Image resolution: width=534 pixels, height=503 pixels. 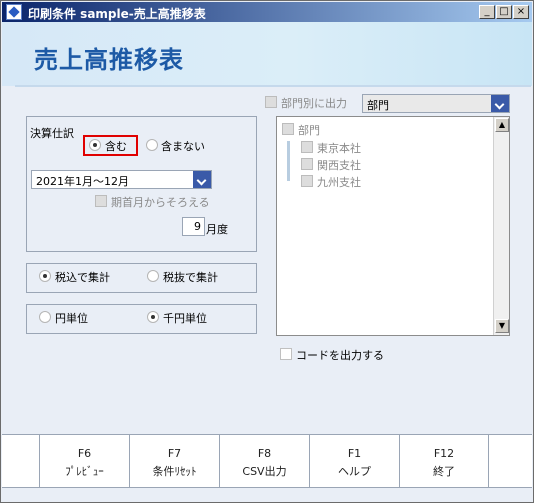 I want to click on function-key-label: F1, so click(x=354, y=453).